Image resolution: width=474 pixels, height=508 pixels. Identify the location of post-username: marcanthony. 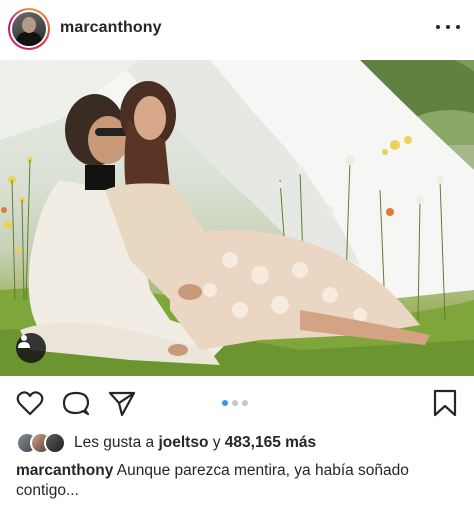
(111, 28).